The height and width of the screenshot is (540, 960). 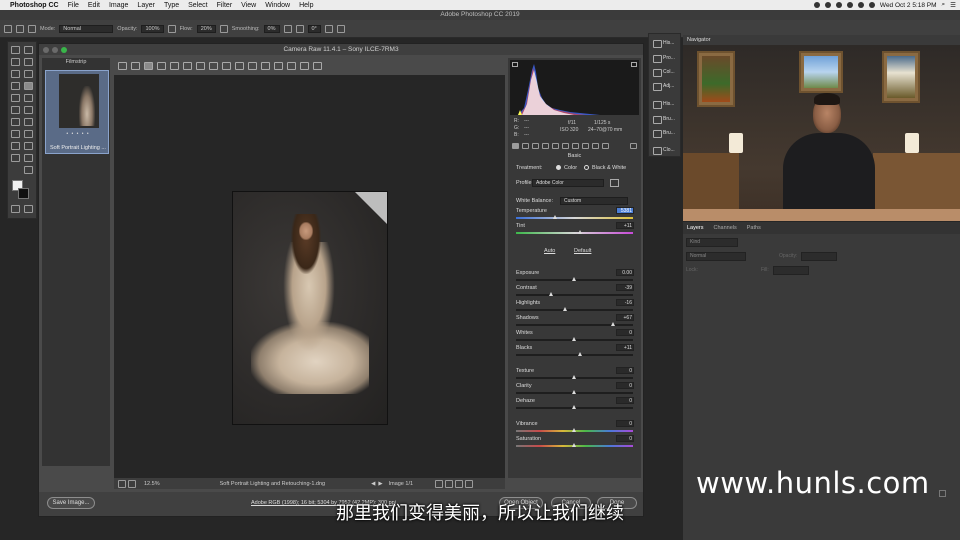 I want to click on tone-curve-tab-icon, so click(x=525, y=146).